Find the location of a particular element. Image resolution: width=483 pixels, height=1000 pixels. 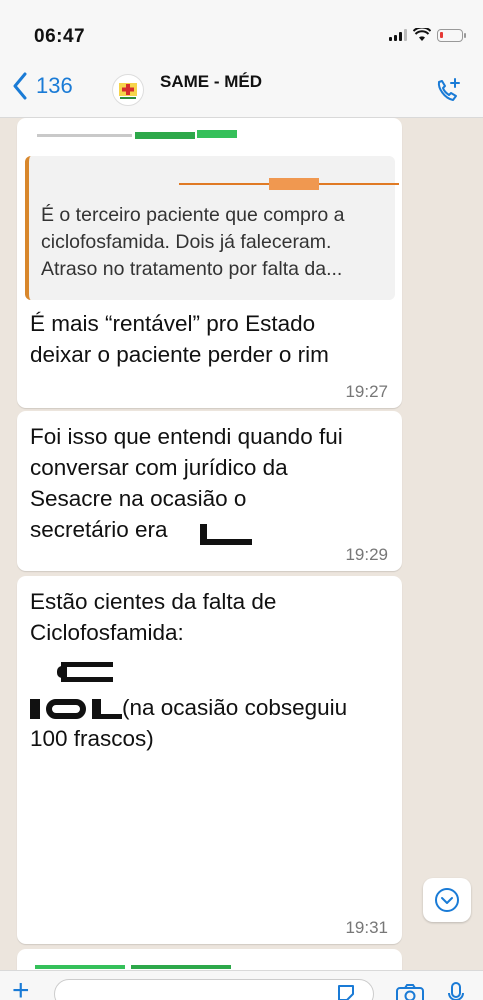

plus-icon: + is located at coordinates (21, 988).